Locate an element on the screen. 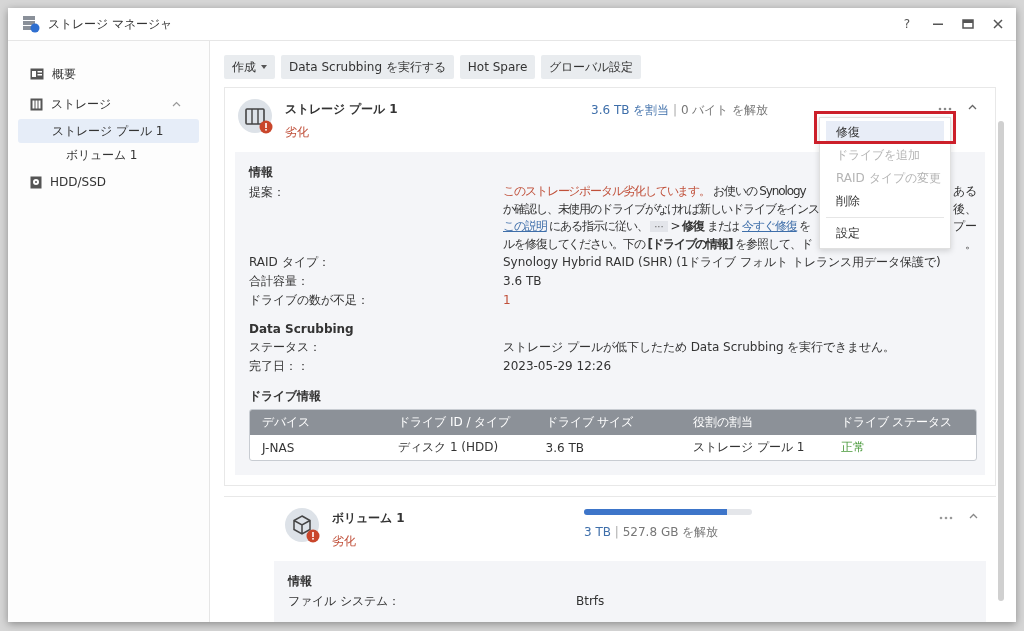 The image size is (1024, 631). column-header: デバイス is located at coordinates (286, 422).